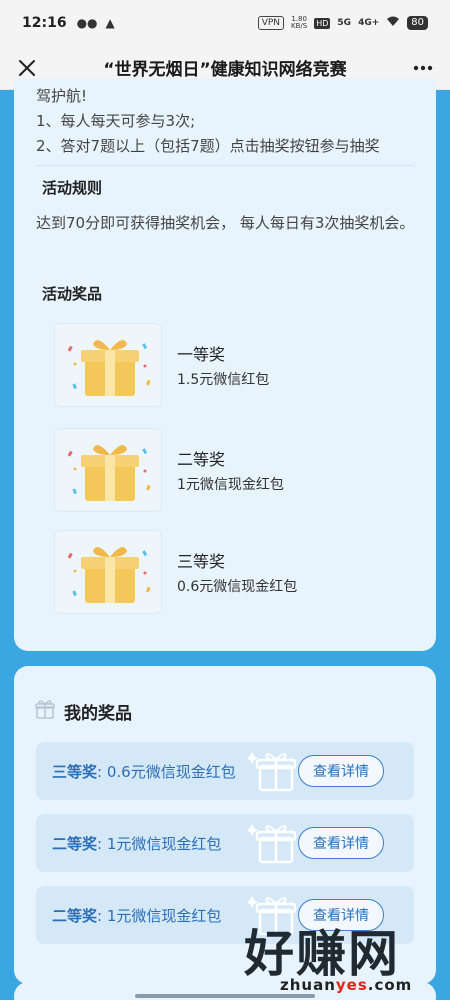 The width and height of the screenshot is (450, 1000). What do you see at coordinates (369, 23) in the screenshot?
I see `signal-4g: 4G+` at bounding box center [369, 23].